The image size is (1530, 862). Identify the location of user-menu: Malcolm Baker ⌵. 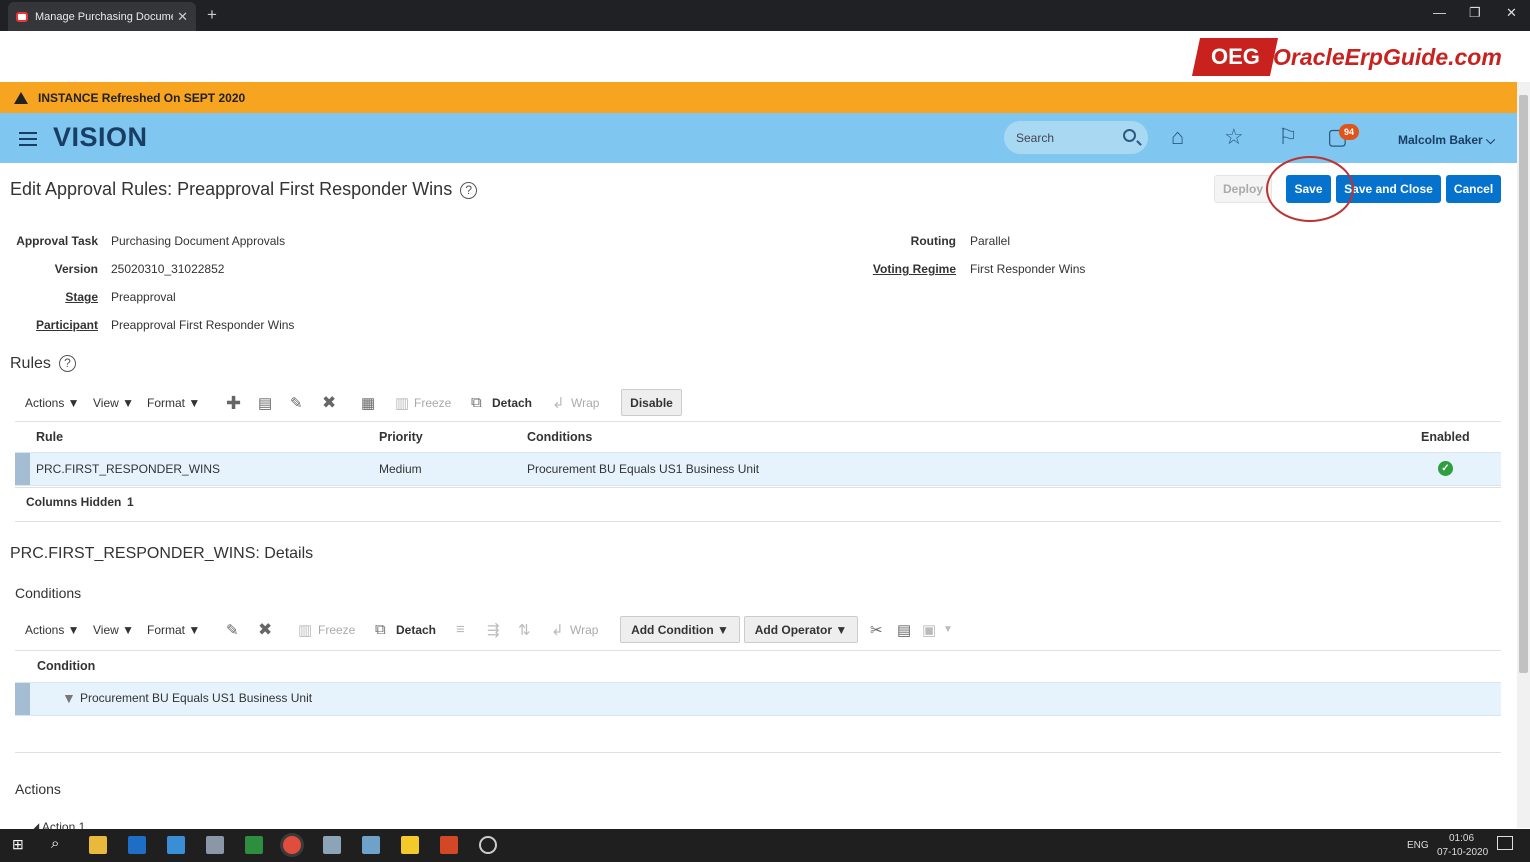
(1446, 140).